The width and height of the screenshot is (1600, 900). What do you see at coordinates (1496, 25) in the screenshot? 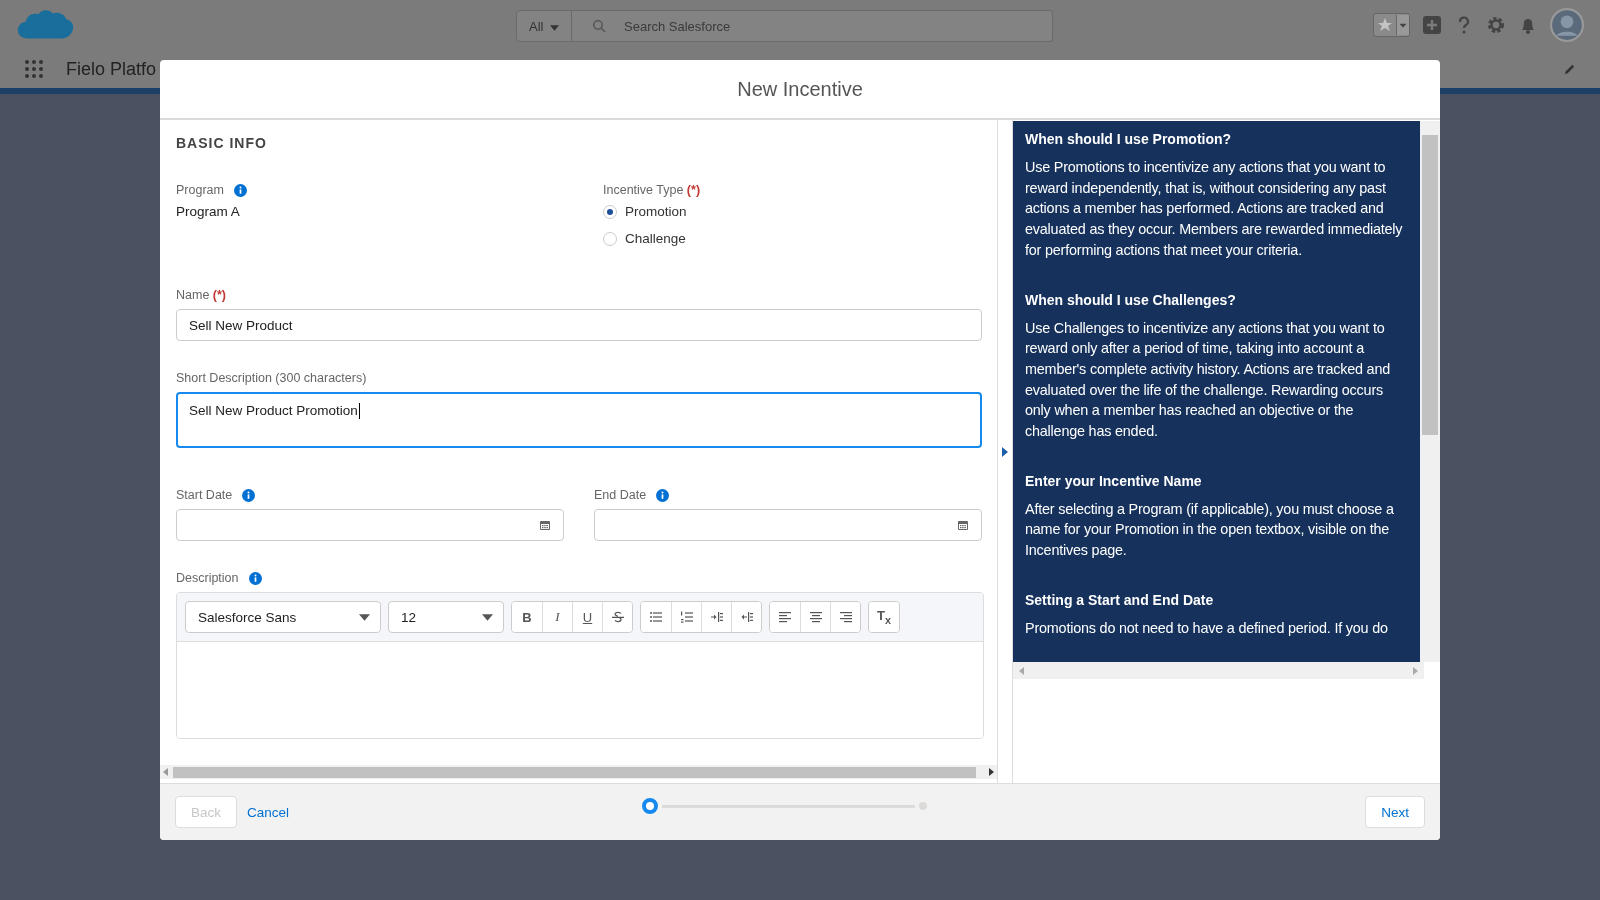
I see `settings-icon` at bounding box center [1496, 25].